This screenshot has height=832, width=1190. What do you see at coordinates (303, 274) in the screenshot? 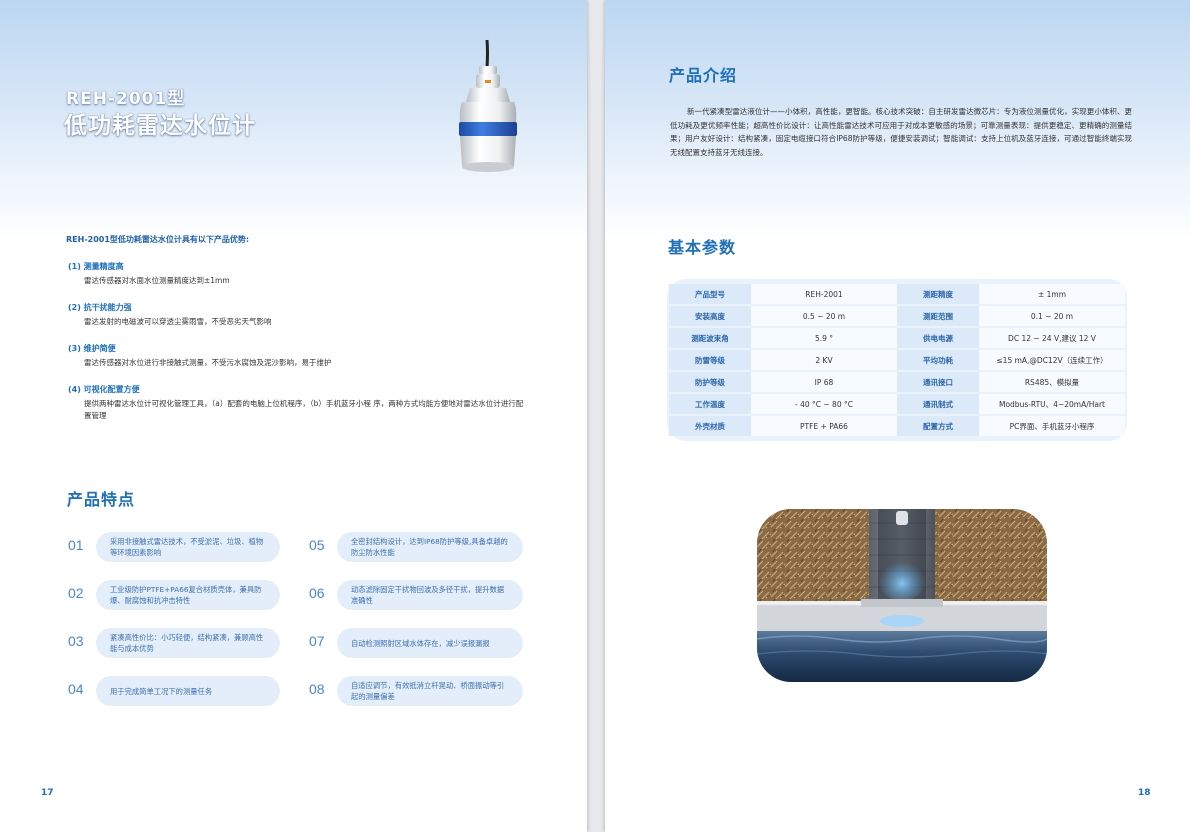
I see `advantage-item: (1) 测量精度高 雷达传感器对水面水位测量精度达到±1mm` at bounding box center [303, 274].